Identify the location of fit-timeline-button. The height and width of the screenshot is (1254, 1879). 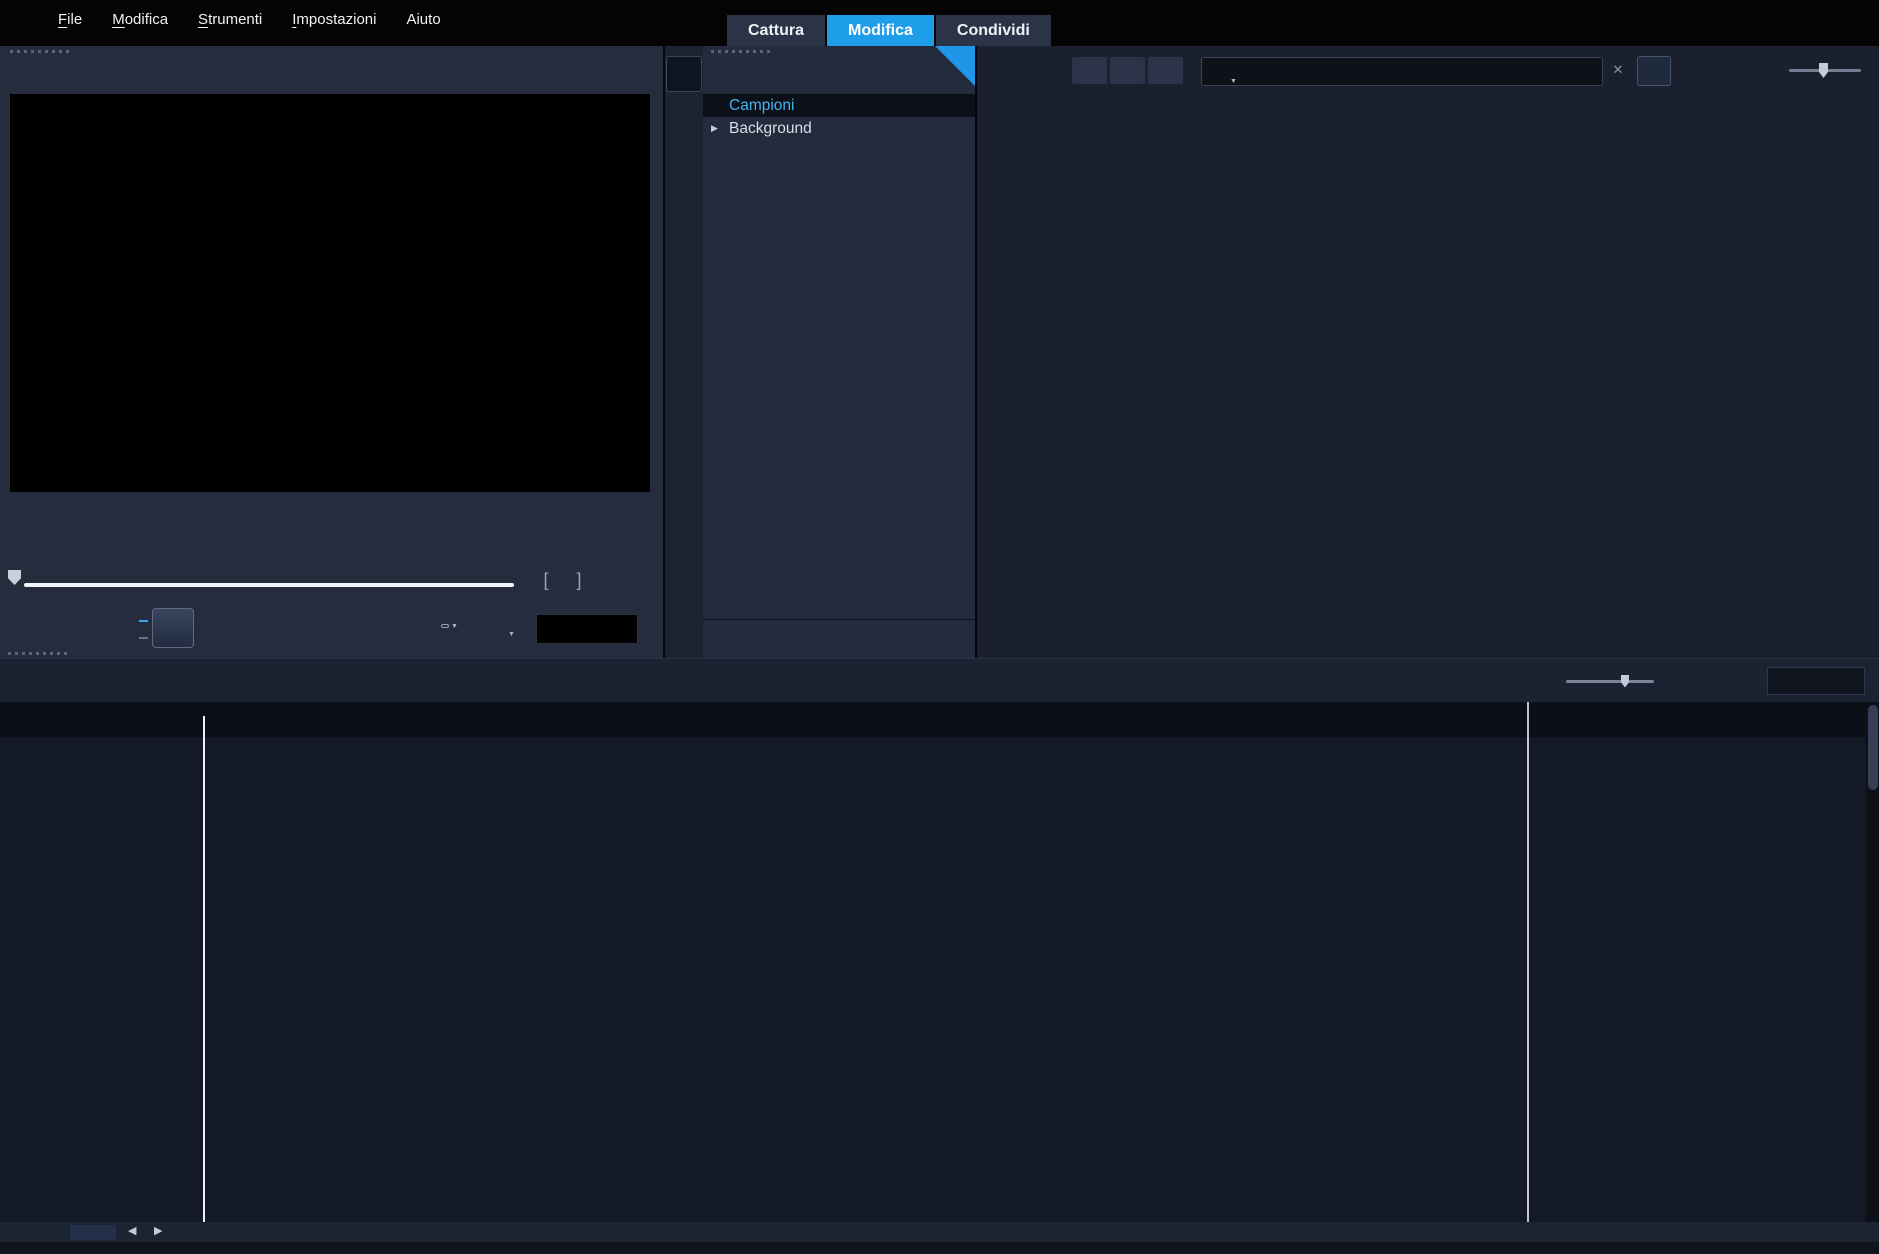
(1710, 681).